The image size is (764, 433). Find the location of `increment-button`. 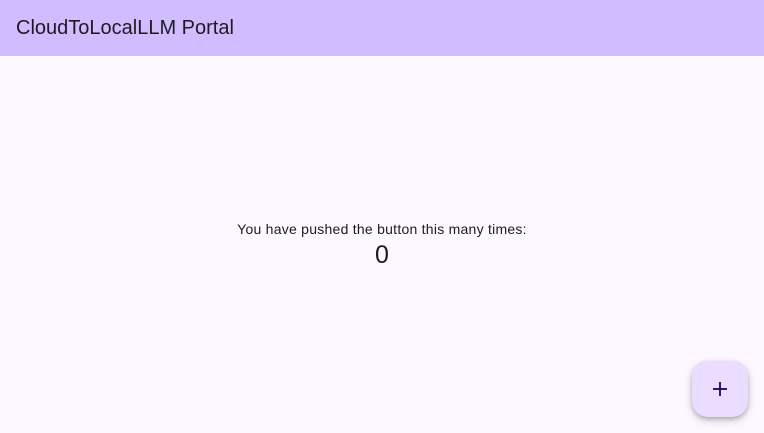

increment-button is located at coordinates (720, 389).